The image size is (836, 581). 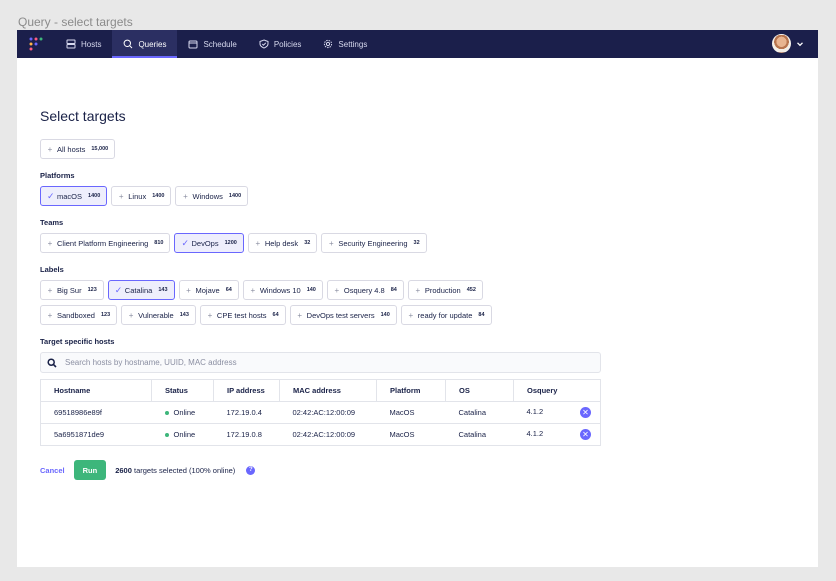 What do you see at coordinates (417, 44) in the screenshot?
I see `top-nav: Hosts Queries Schedule Policies Settings` at bounding box center [417, 44].